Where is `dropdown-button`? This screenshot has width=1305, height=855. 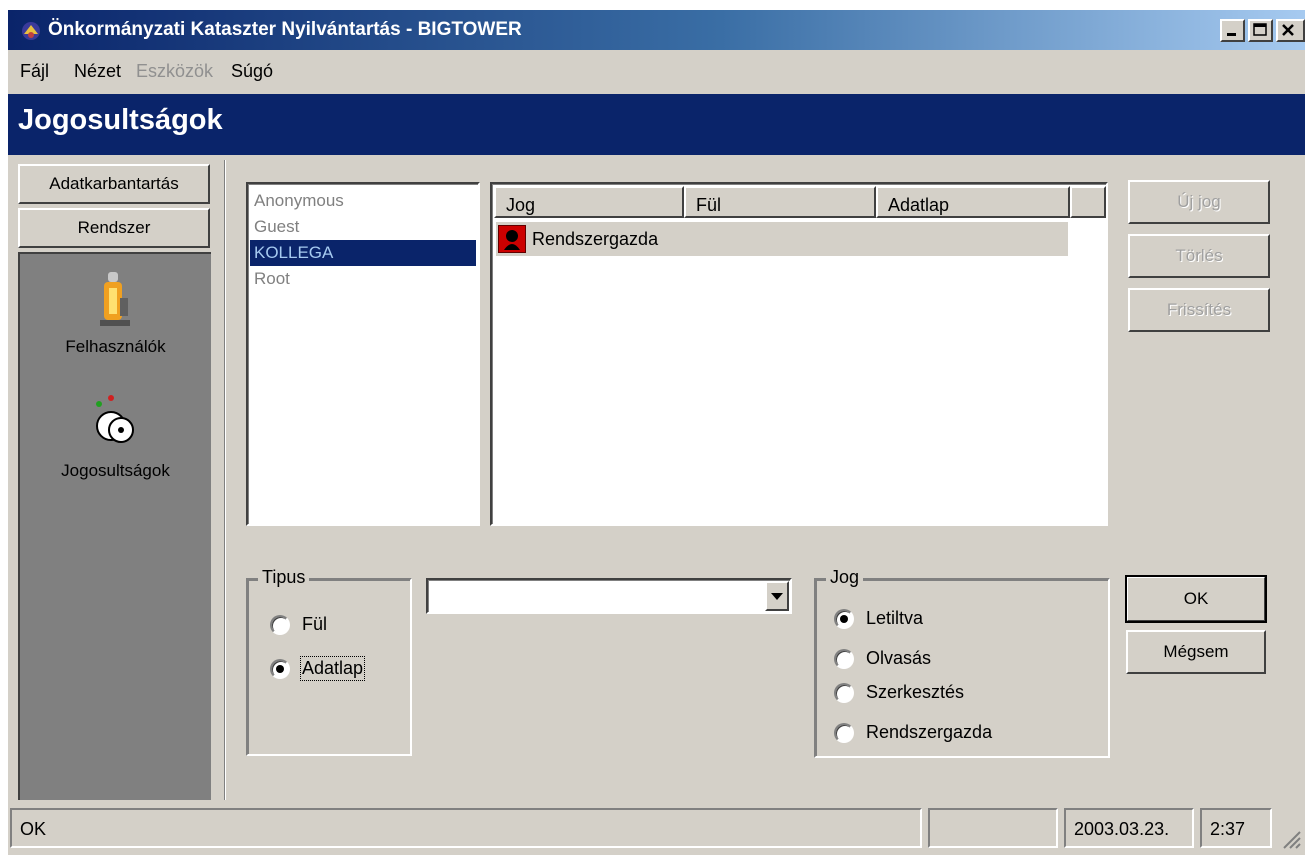
dropdown-button is located at coordinates (777, 596).